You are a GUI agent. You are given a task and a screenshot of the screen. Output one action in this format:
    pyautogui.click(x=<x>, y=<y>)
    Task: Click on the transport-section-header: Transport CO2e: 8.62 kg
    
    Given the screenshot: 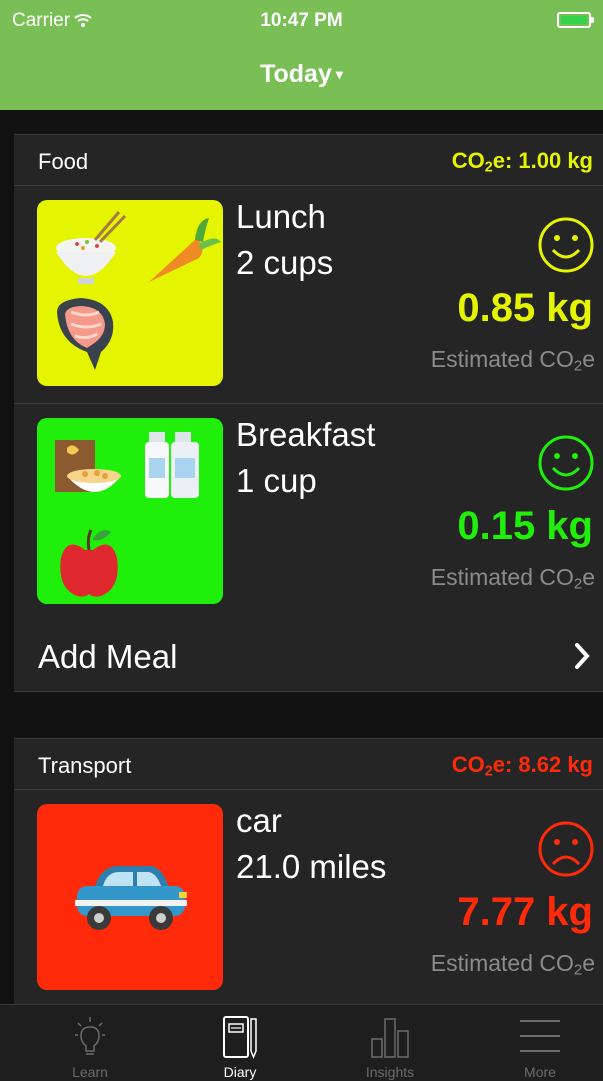 What is the action you would take?
    pyautogui.click(x=308, y=764)
    